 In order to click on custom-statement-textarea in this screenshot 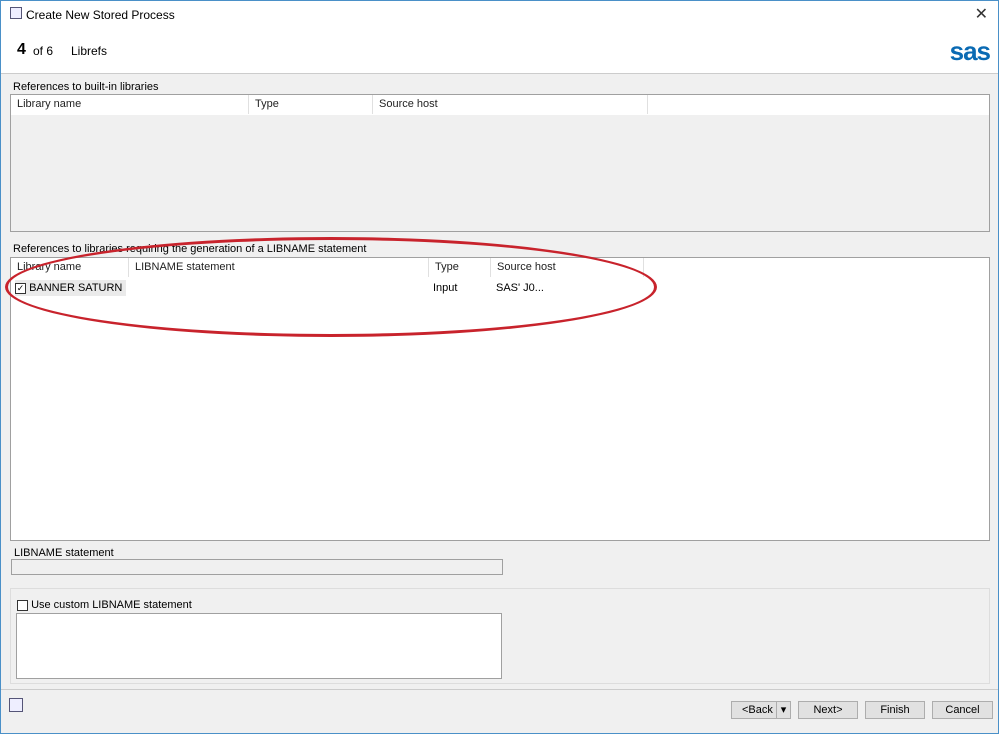, I will do `click(259, 646)`.